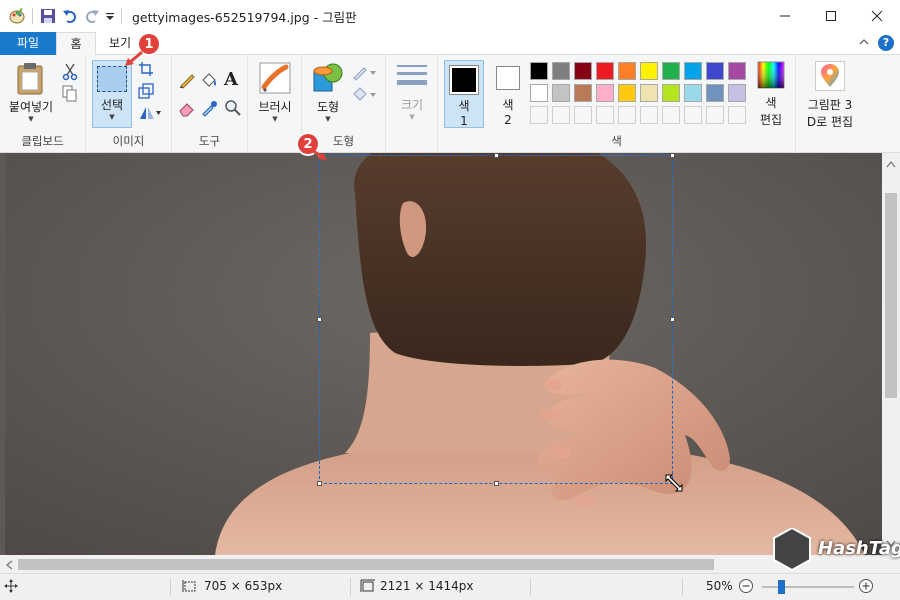 The width and height of the screenshot is (900, 600). Describe the element at coordinates (367, 585) in the screenshot. I see `image-size-icon` at that location.